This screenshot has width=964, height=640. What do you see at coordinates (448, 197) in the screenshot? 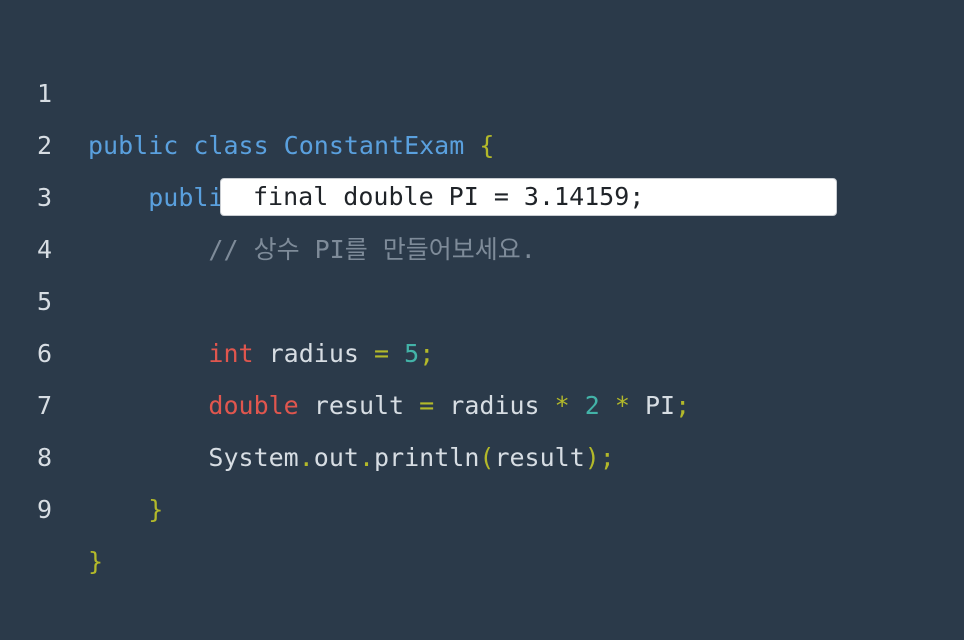
I see `answer-input-value: final double PI = 3.14159;` at bounding box center [448, 197].